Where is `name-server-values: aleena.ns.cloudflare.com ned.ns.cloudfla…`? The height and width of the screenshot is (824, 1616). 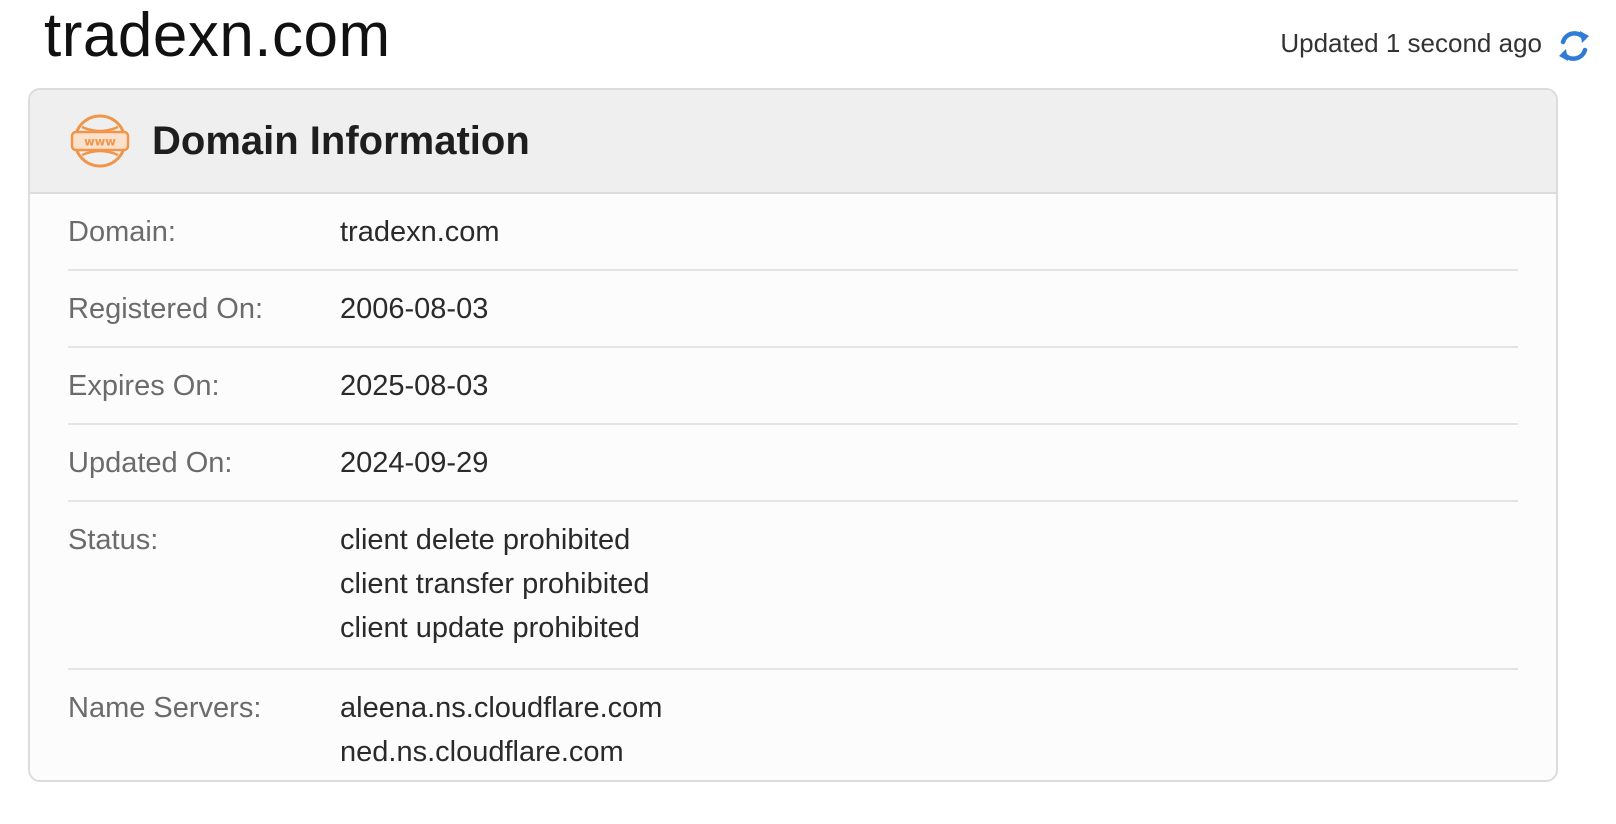 name-server-values: aleena.ns.cloudflare.com ned.ns.cloudfla… is located at coordinates (501, 730).